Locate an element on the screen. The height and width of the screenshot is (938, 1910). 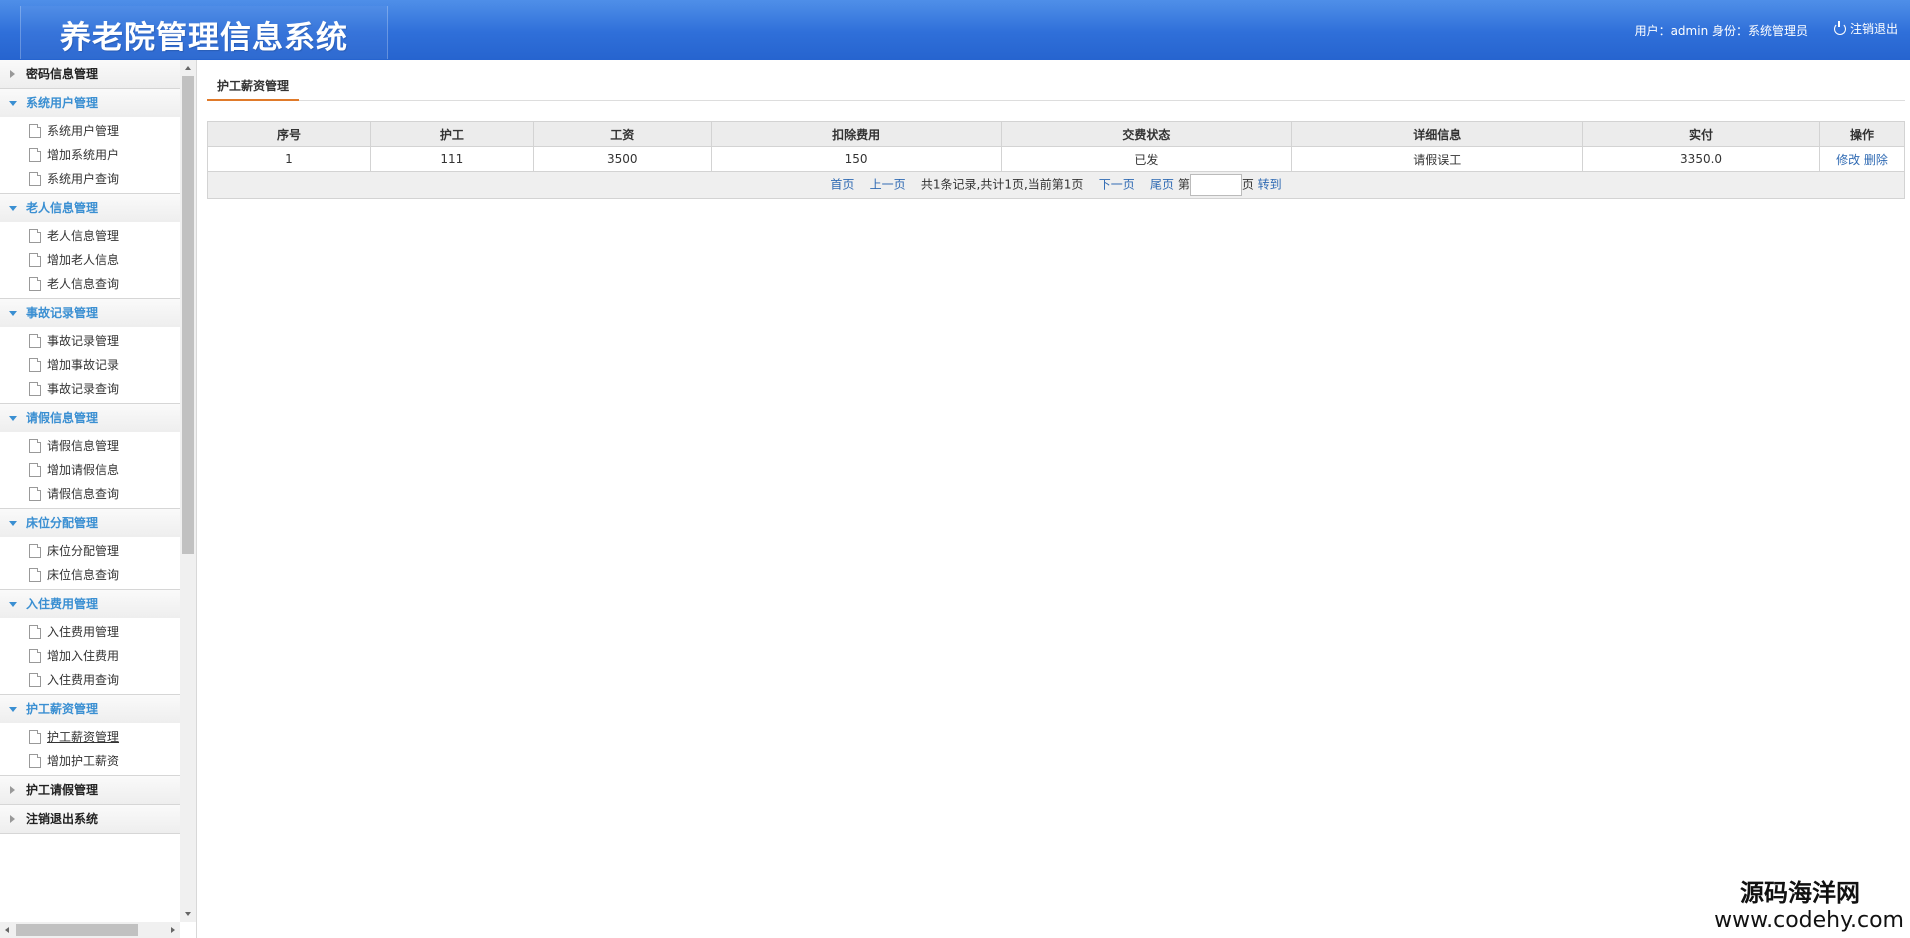
sidebar-group-label: 事故记录管理 is located at coordinates (62, 313).